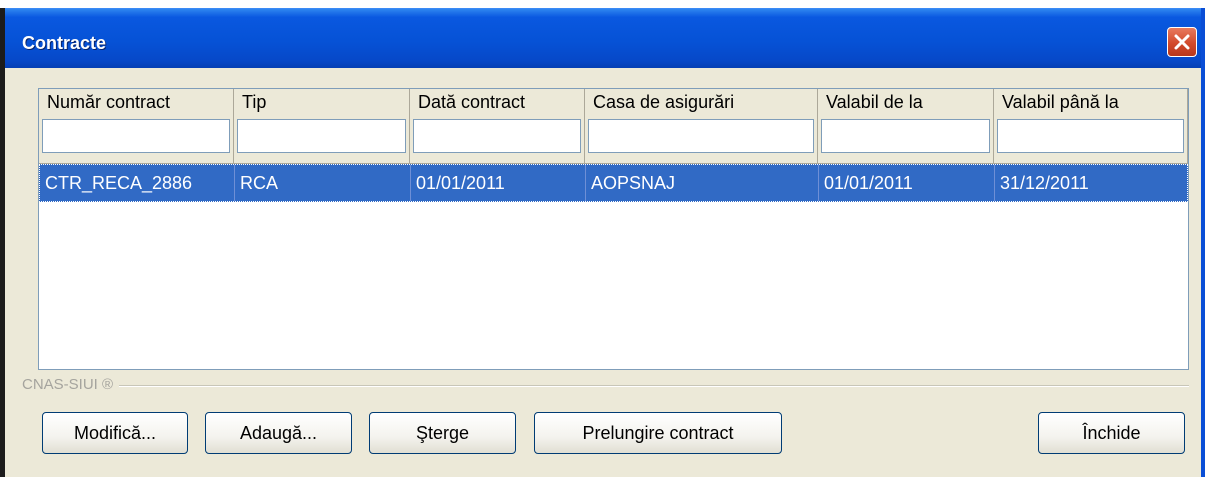  Describe the element at coordinates (136, 136) in the screenshot. I see `filter-contract-number-input` at that location.